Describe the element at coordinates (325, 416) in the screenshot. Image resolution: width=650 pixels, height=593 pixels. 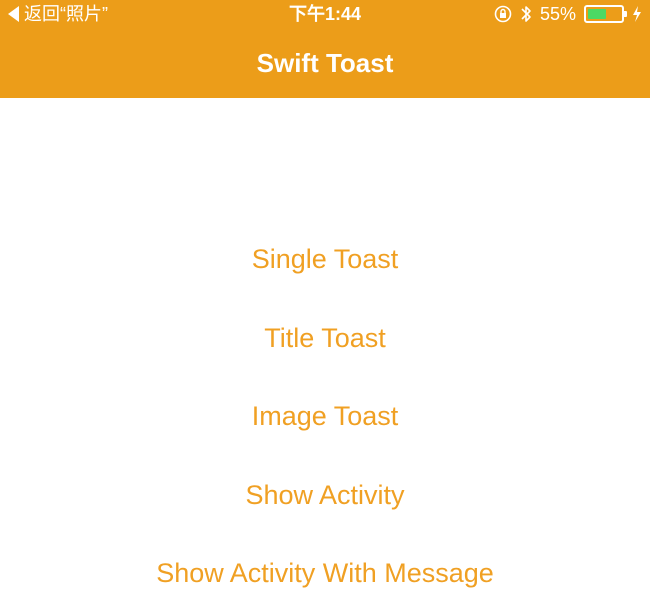
I see `image-toast-button: Image Toast` at that location.